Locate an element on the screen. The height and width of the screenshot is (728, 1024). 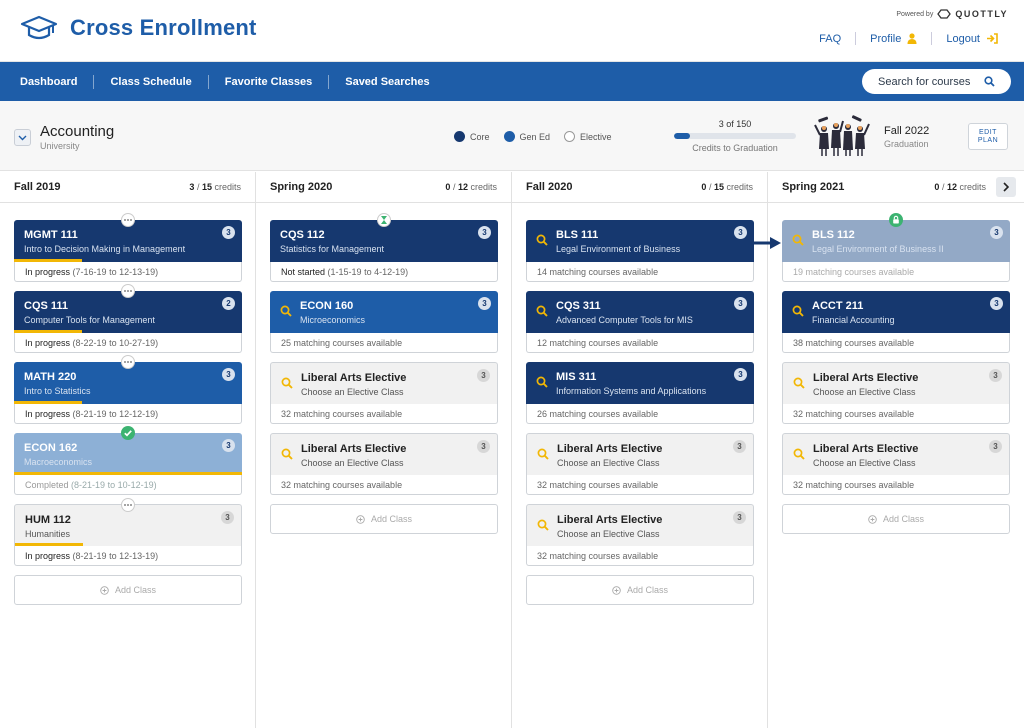
nav-dashboard: Dashboard is located at coordinates (48, 82).